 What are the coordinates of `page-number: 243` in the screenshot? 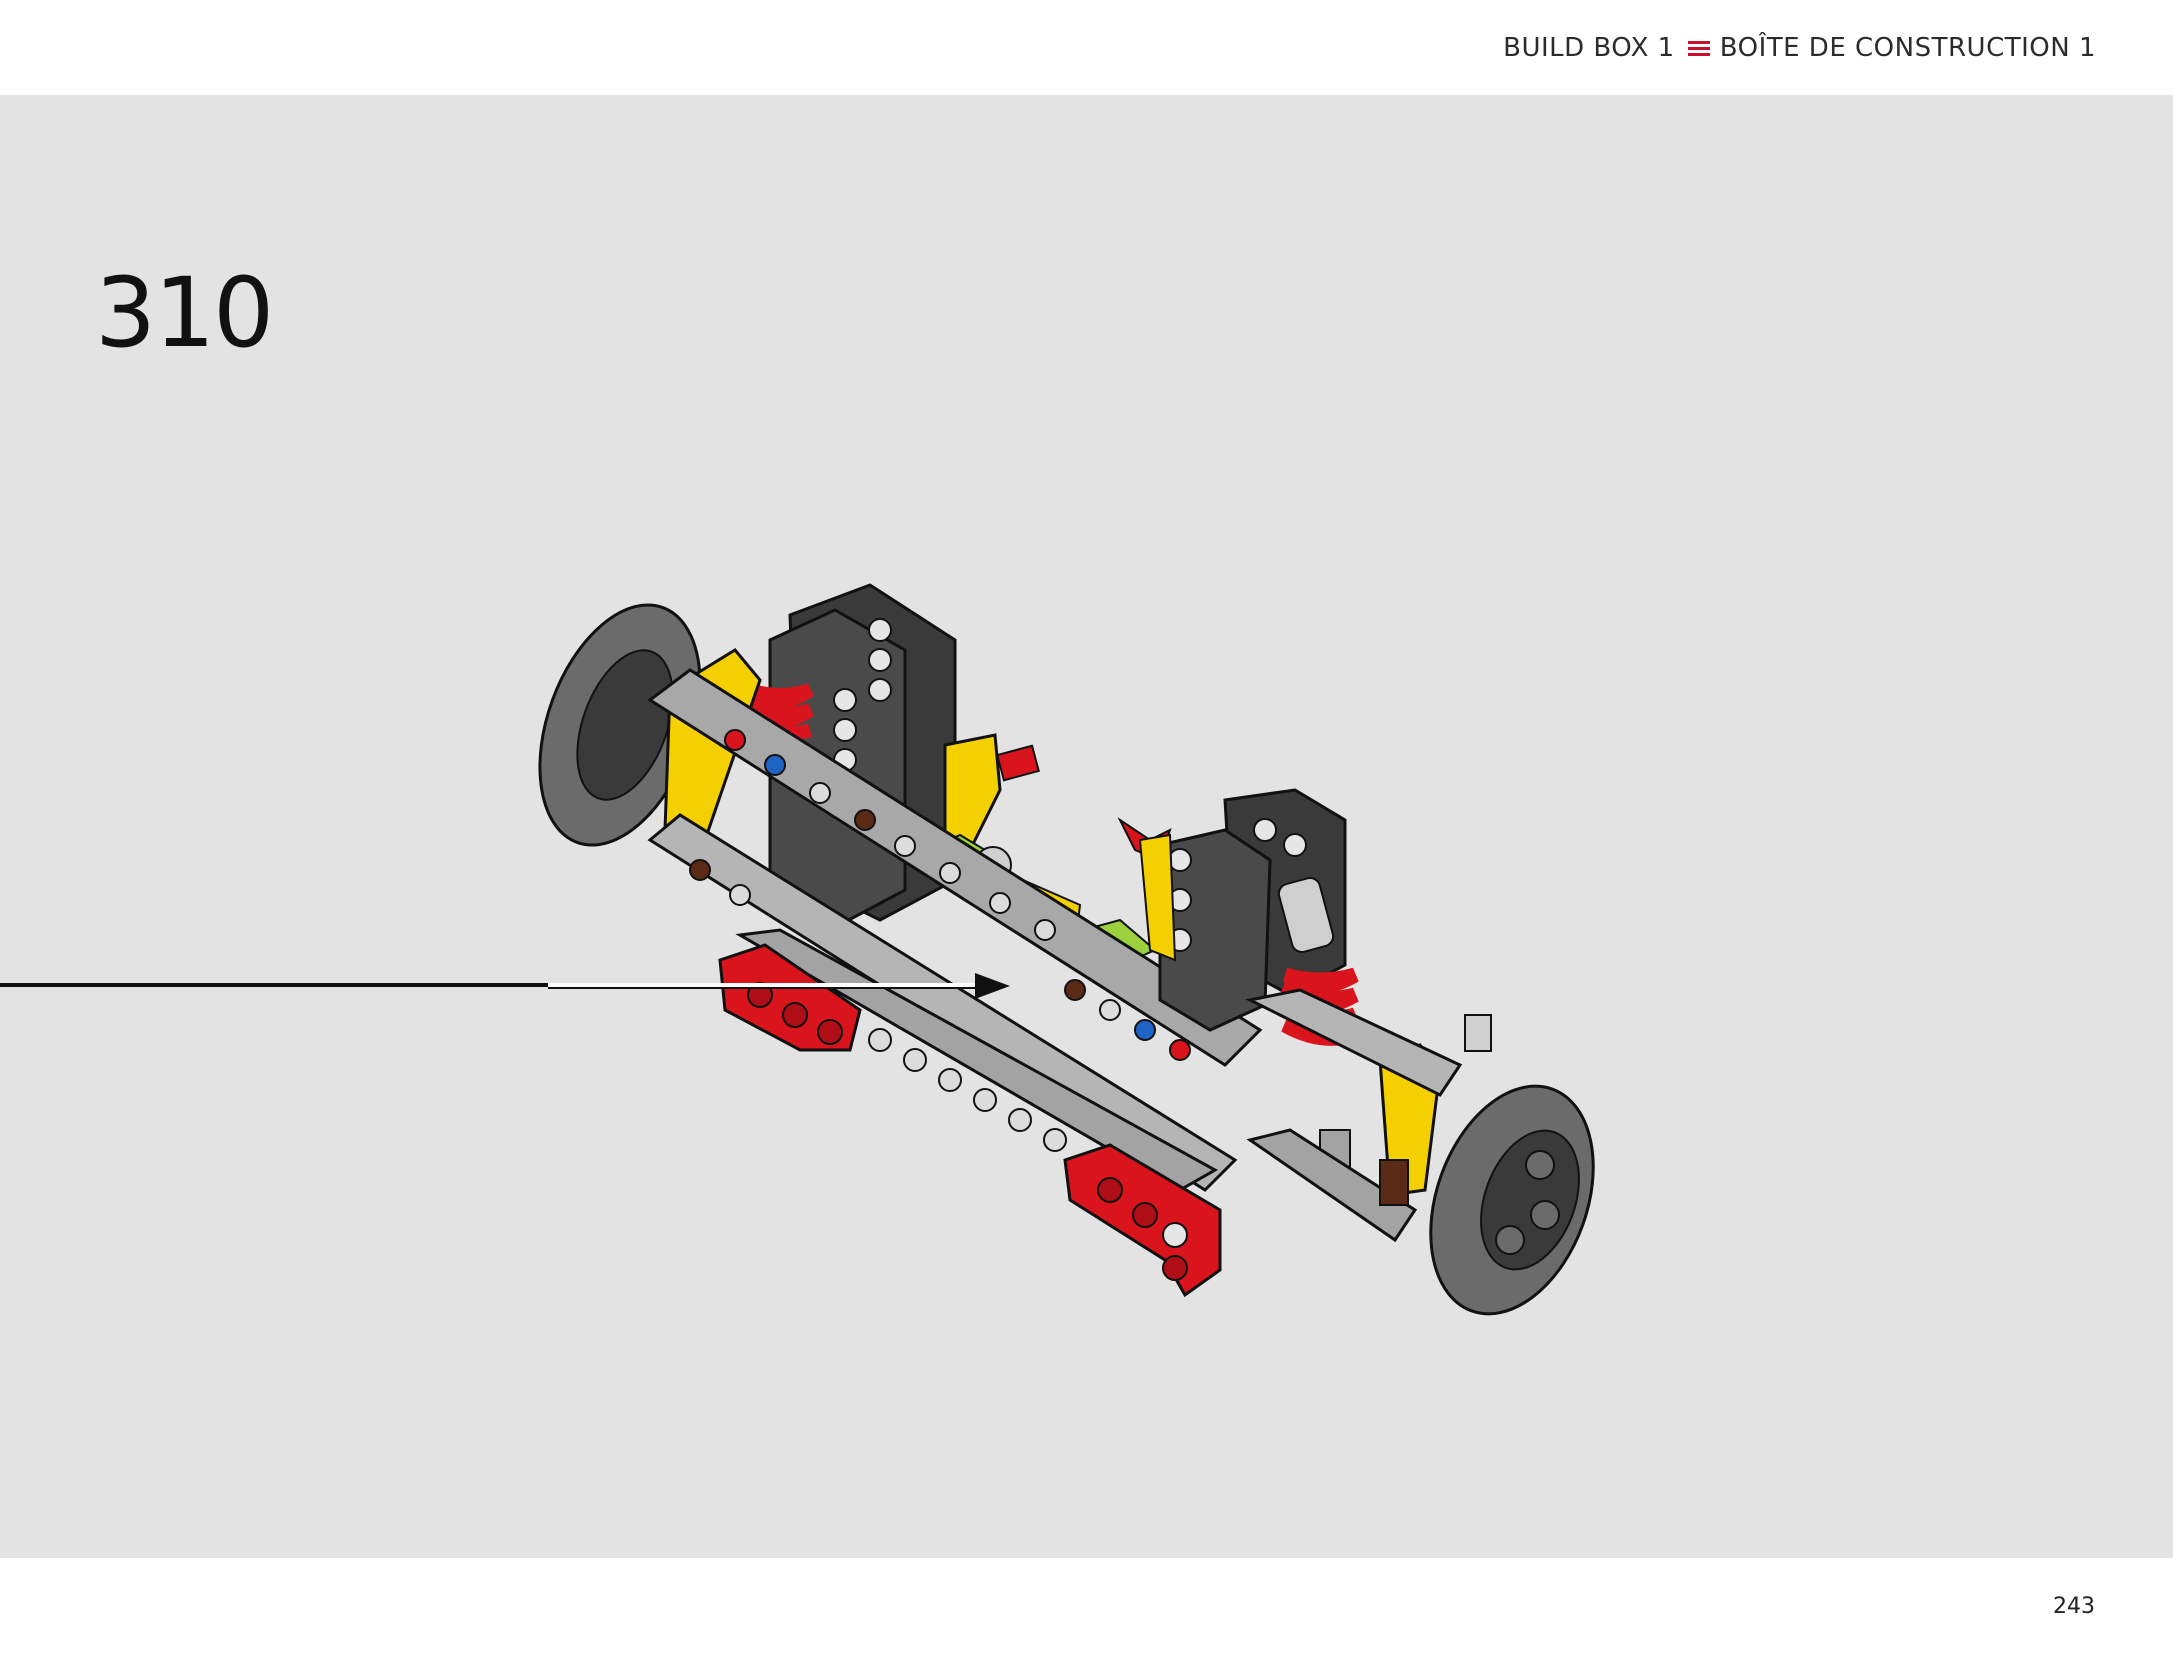 It's located at (2074, 1606).